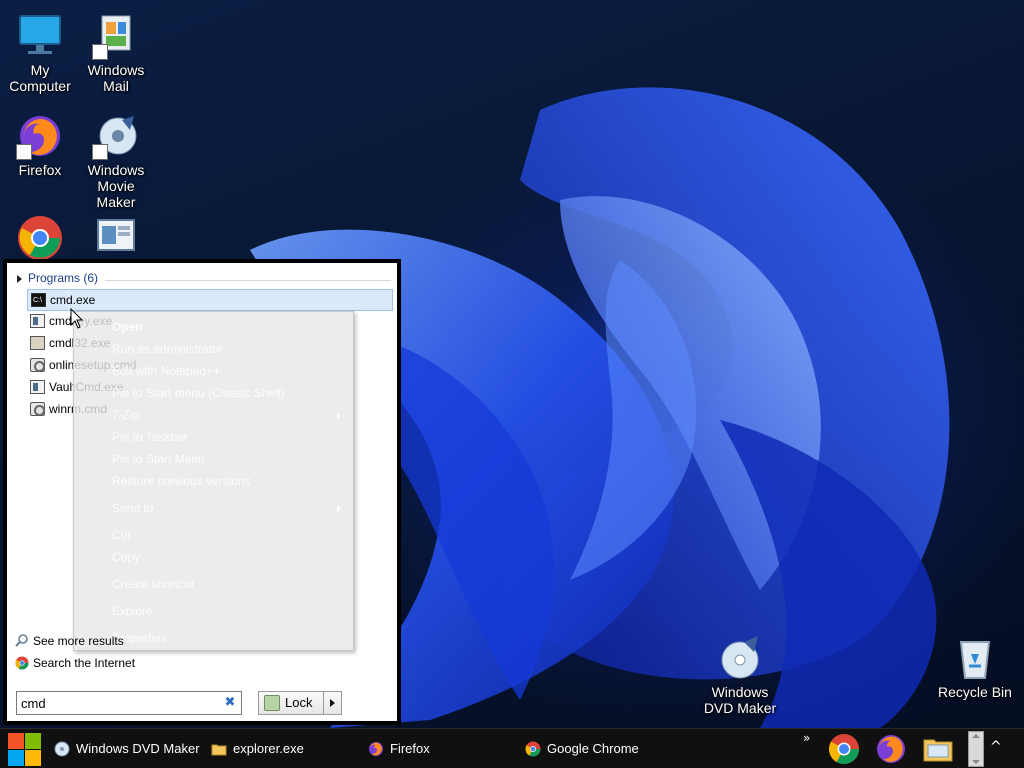 Image resolution: width=1024 pixels, height=768 pixels. What do you see at coordinates (138, 748) in the screenshot?
I see `taskbar-item-label: Windows DVD Maker` at bounding box center [138, 748].